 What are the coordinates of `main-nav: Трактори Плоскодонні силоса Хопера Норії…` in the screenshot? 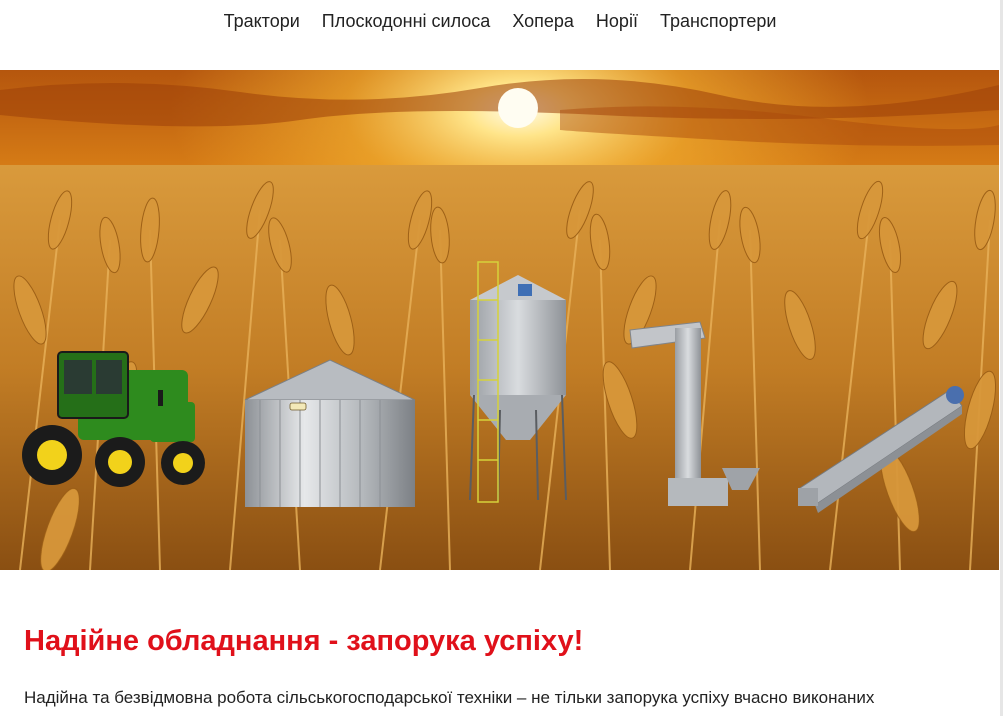 It's located at (500, 21).